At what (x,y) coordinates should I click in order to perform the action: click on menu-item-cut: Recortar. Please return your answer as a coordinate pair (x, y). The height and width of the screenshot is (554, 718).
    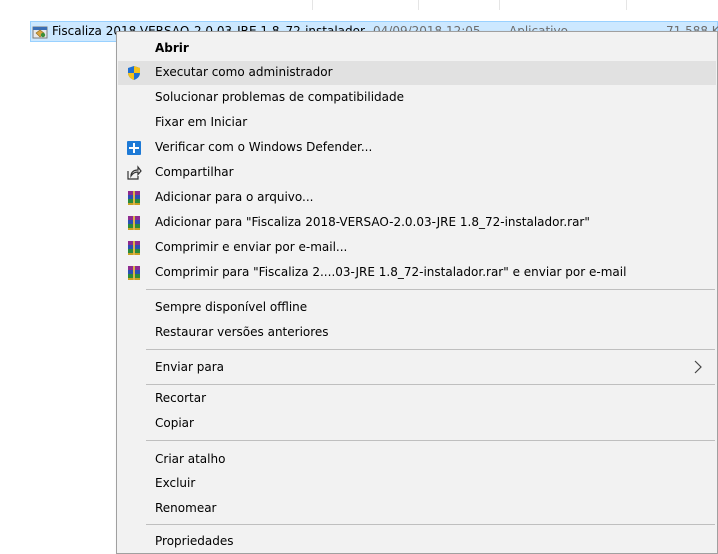
    Looking at the image, I should click on (417, 399).